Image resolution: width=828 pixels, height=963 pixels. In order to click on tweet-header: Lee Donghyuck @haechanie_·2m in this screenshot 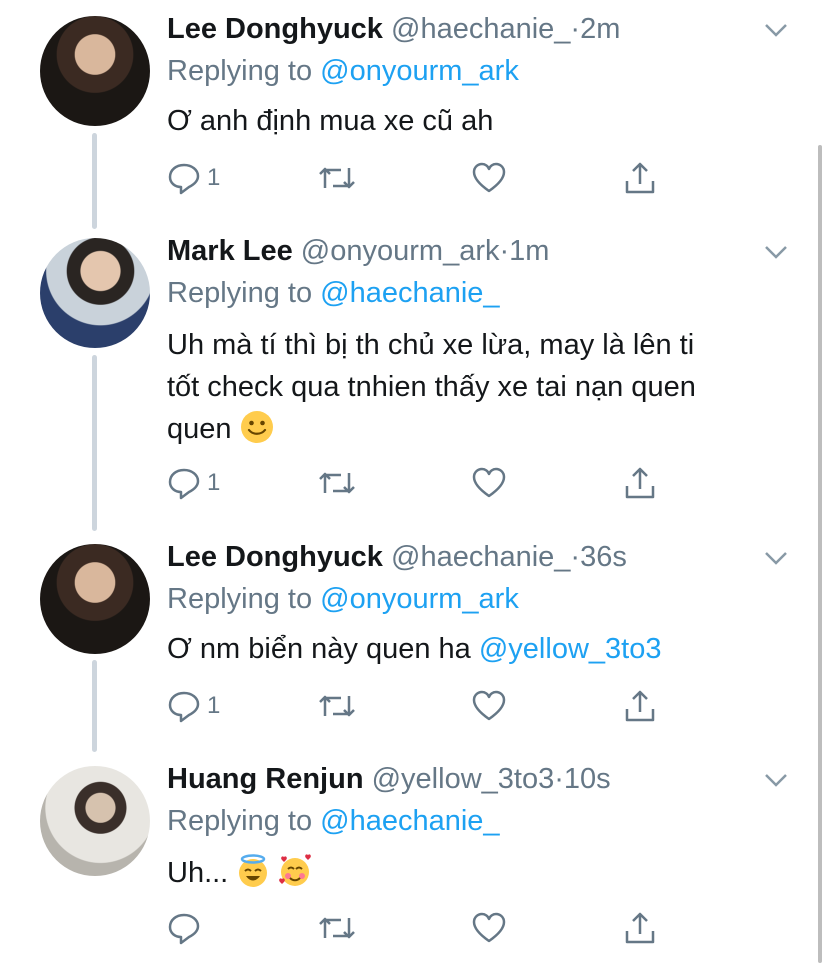, I will do `click(393, 29)`.